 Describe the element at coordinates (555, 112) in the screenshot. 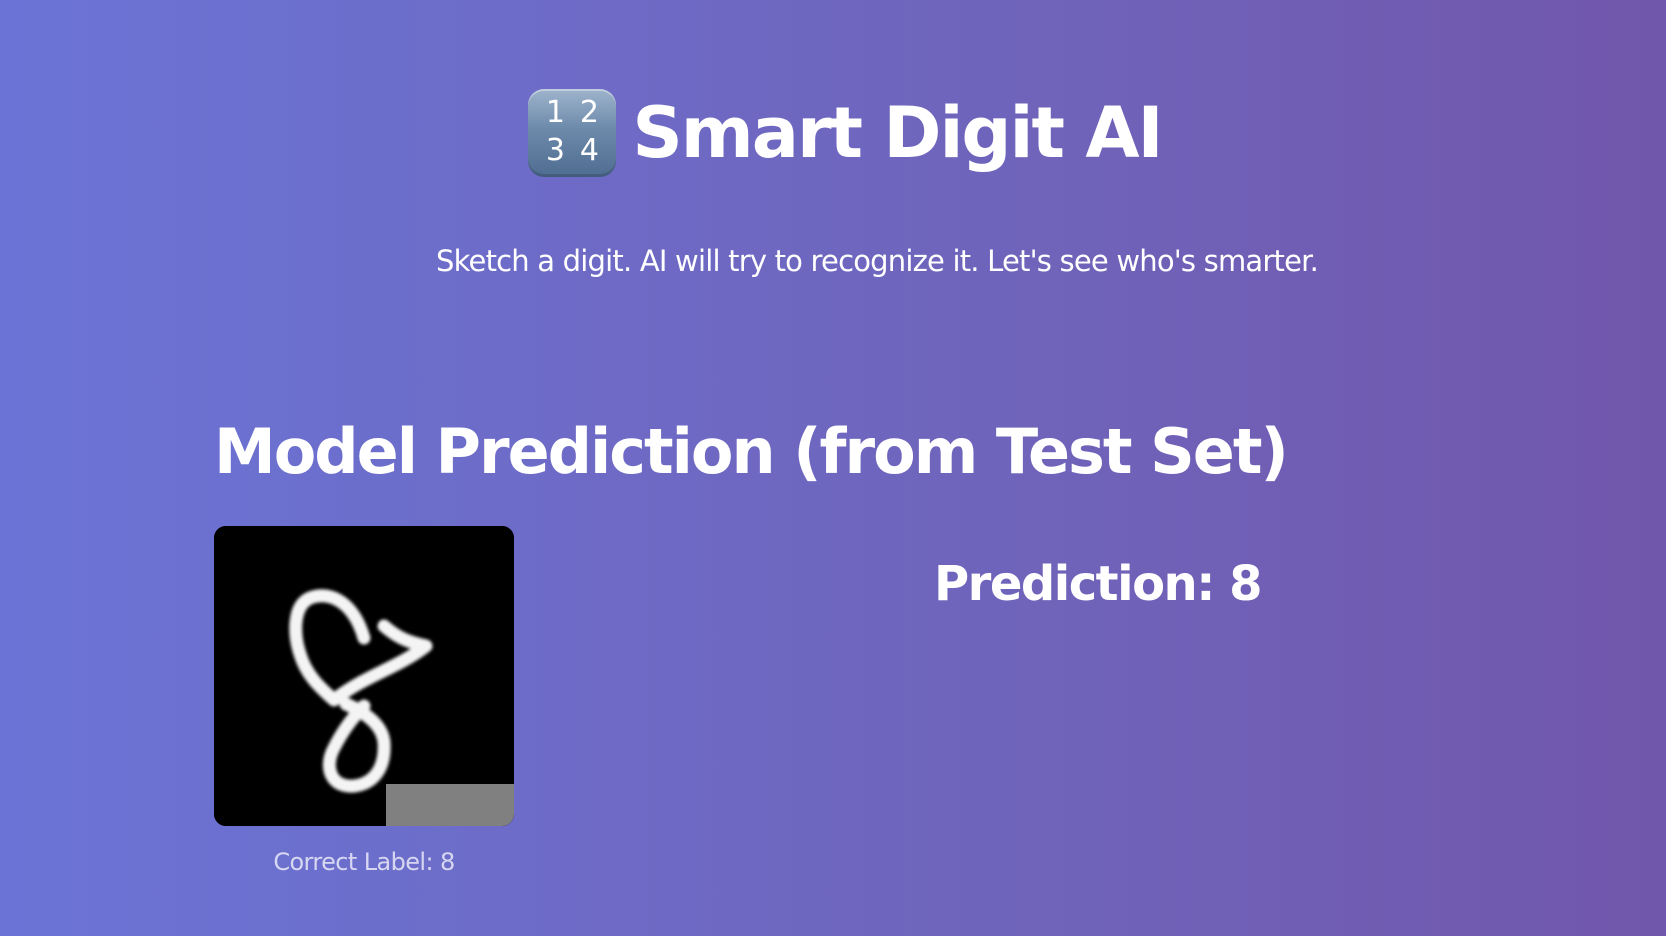

I see `icon-digit: 1` at that location.